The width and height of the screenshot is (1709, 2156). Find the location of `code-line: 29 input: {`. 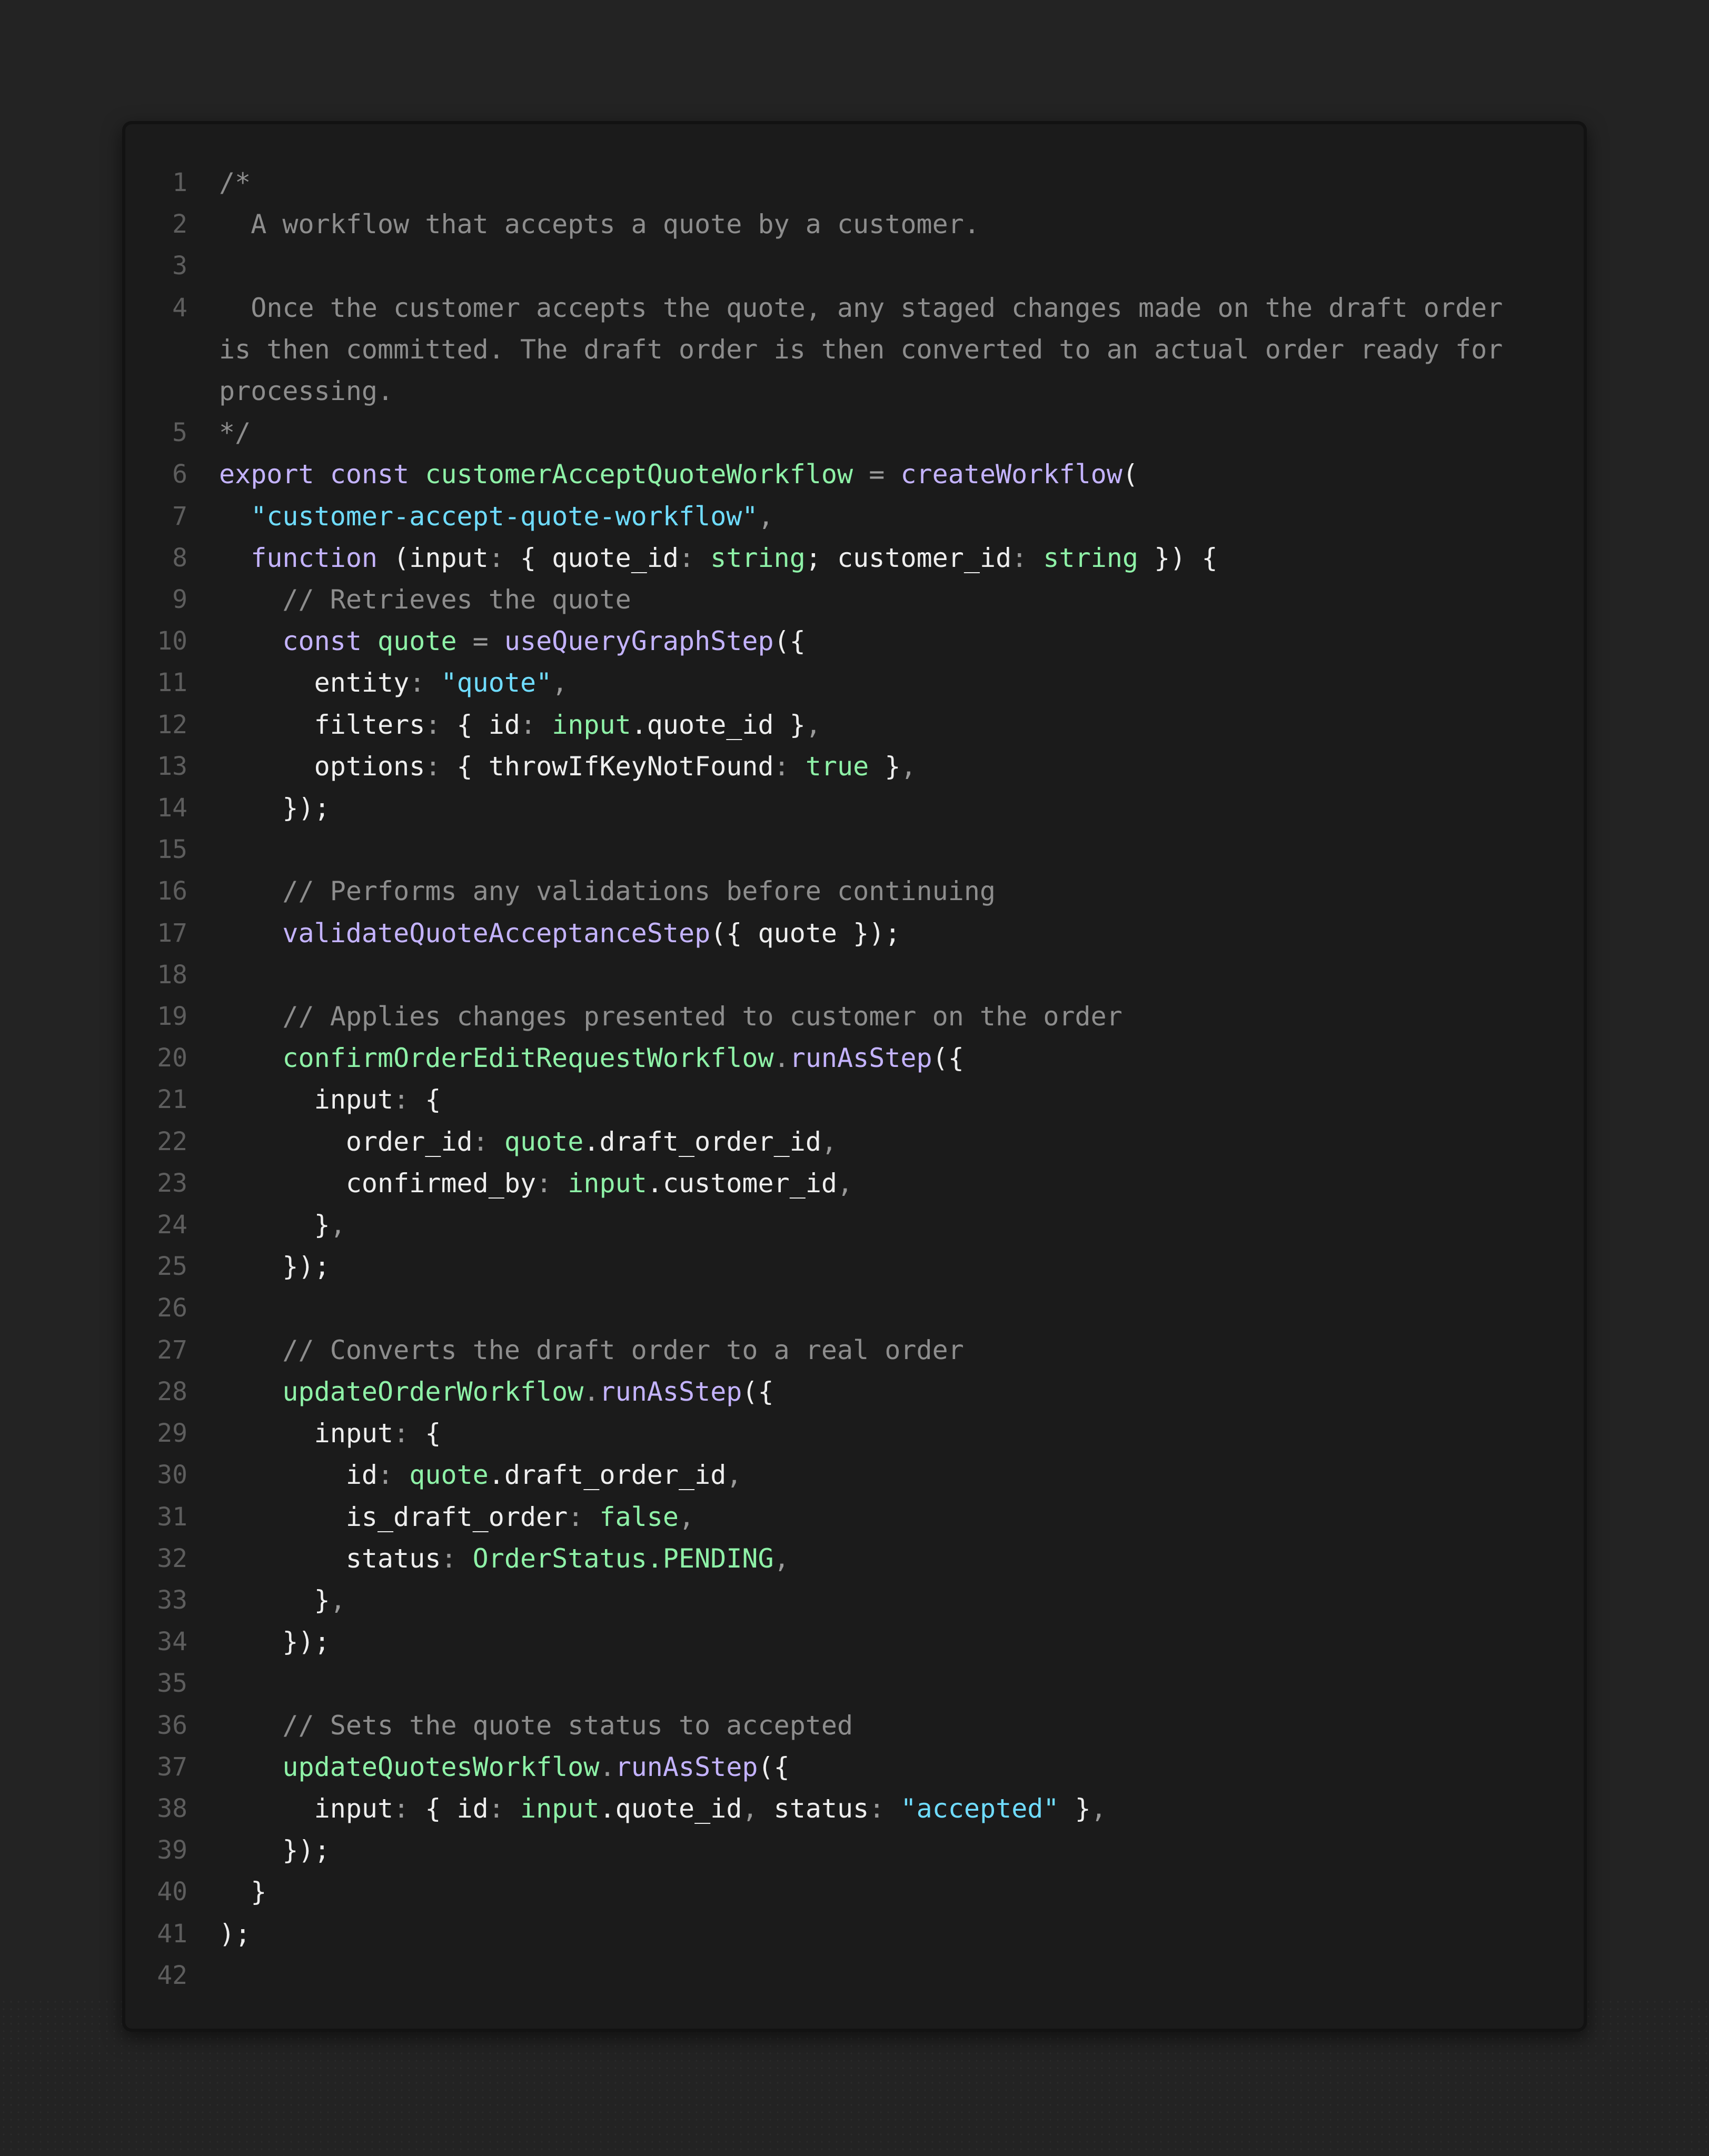

code-line: 29 input: { is located at coordinates (855, 1433).